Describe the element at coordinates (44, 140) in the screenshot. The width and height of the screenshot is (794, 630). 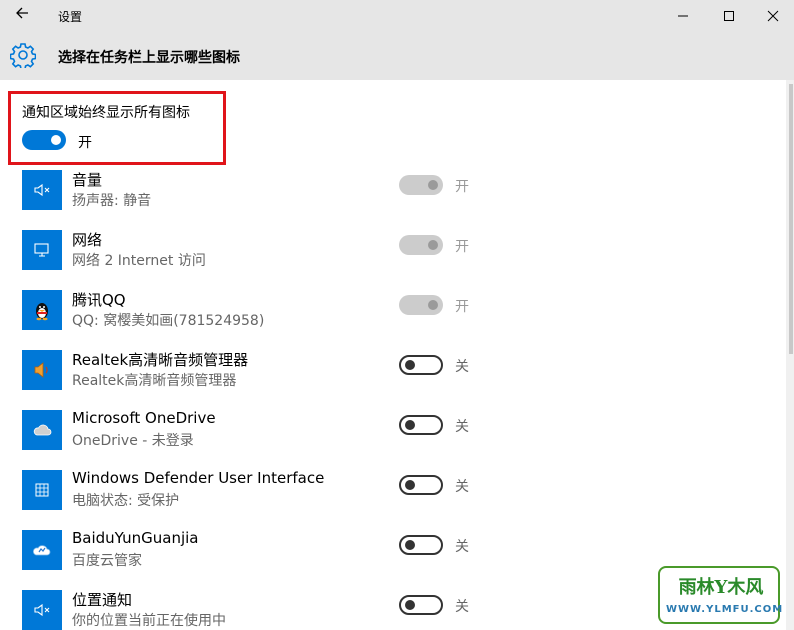
I see `always-show-all-toggle` at that location.